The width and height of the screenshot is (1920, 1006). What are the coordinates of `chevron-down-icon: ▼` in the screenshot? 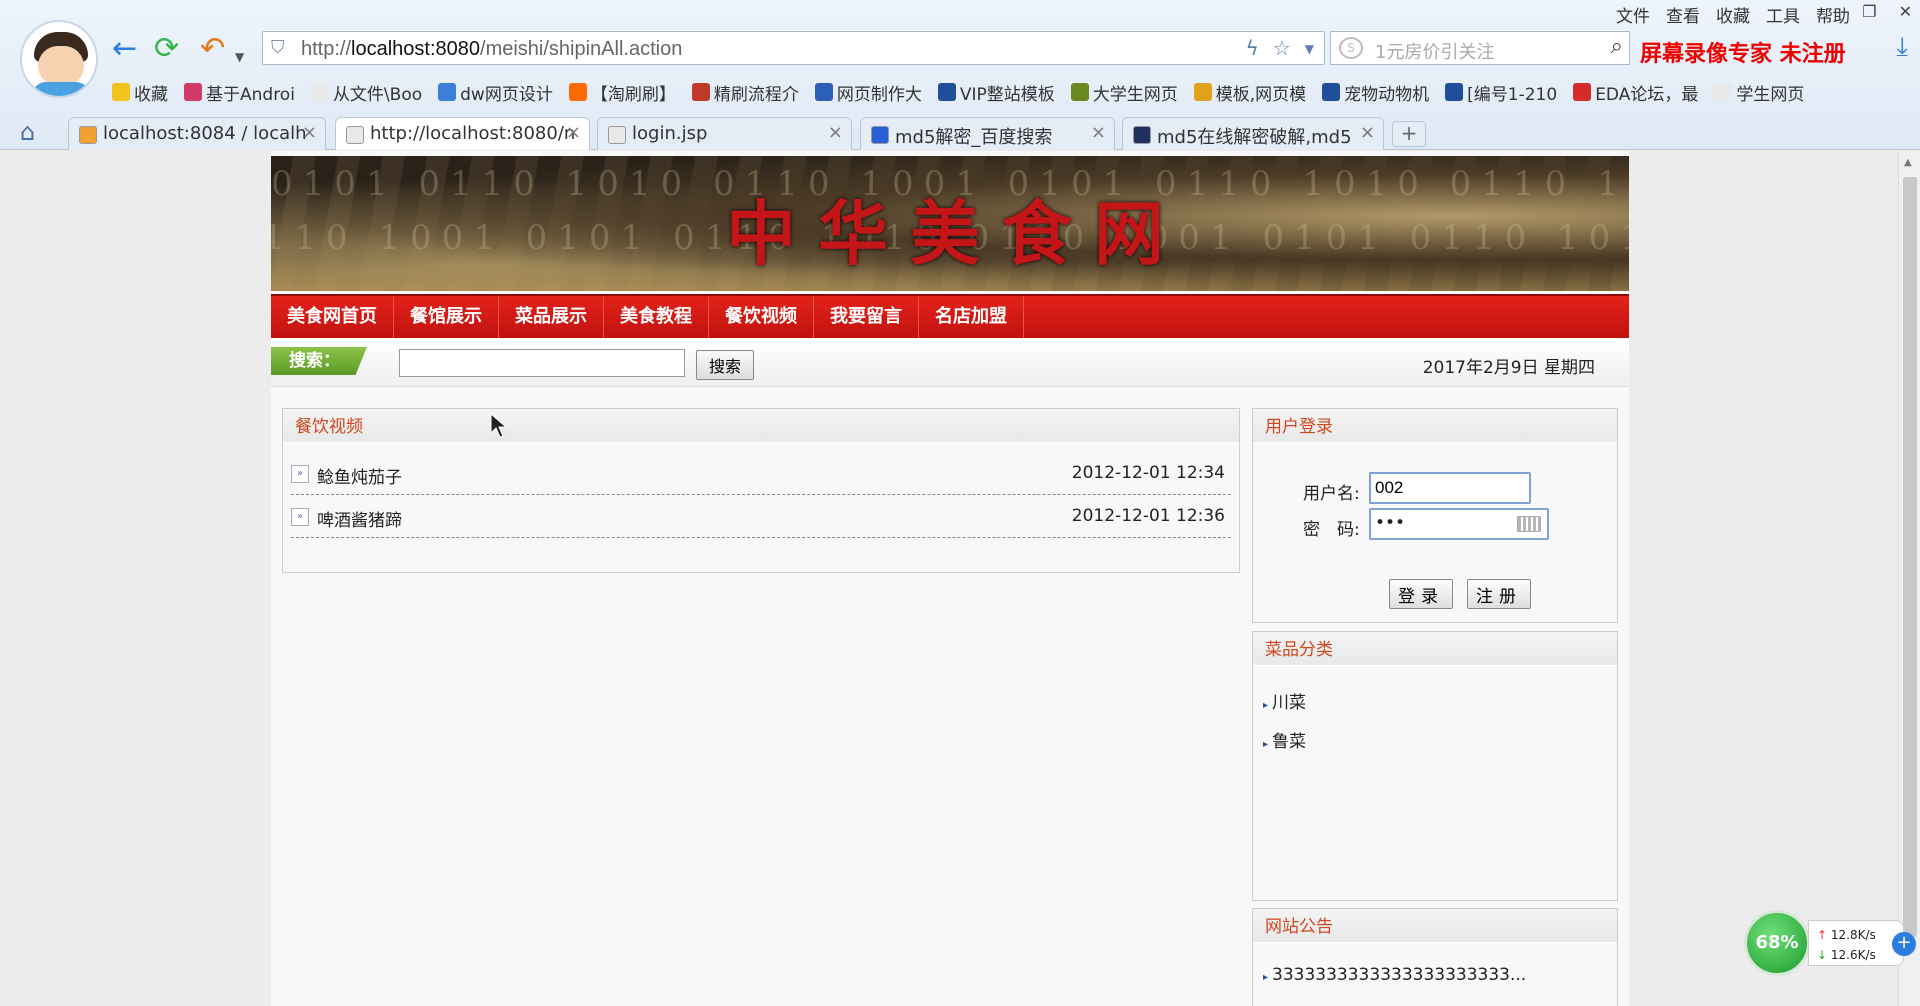 It's located at (1309, 49).